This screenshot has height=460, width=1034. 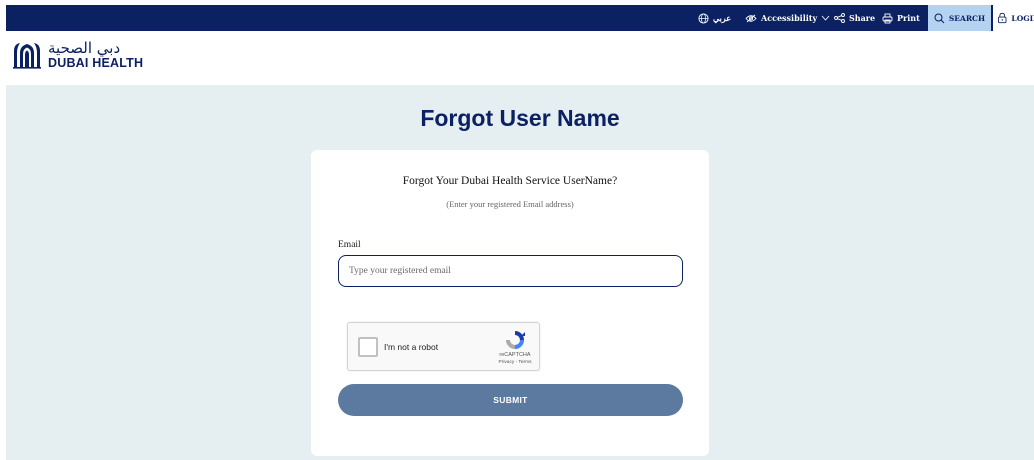 I want to click on recaptcha-logo-icon, so click(x=515, y=340).